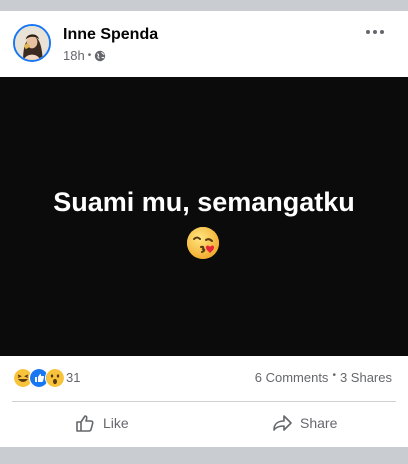 The image size is (408, 464). I want to click on comments-shares: 6 Comments • 3 Shares, so click(323, 377).